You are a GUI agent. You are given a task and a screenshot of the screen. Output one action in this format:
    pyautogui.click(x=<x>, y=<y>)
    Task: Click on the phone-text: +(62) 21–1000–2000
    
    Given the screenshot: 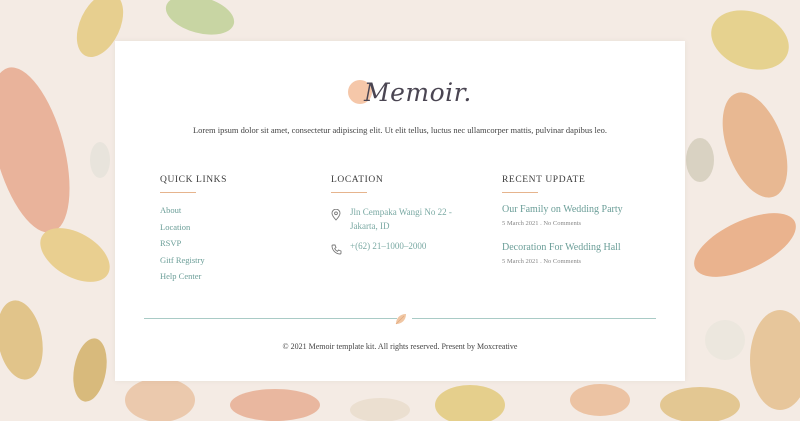 What is the action you would take?
    pyautogui.click(x=410, y=246)
    